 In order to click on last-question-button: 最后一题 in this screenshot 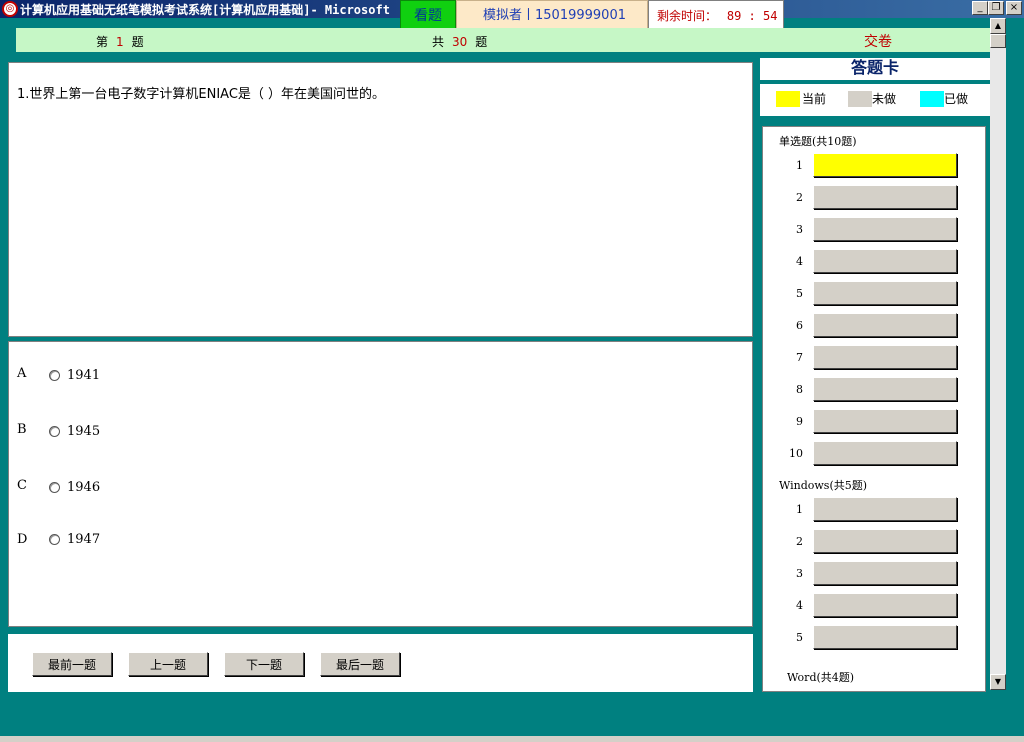, I will do `click(360, 664)`.